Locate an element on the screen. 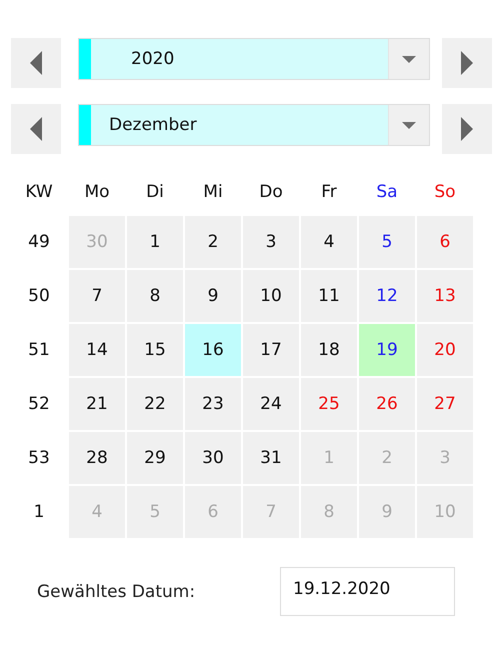 The image size is (501, 645). day-cell: 25 is located at coordinates (329, 404).